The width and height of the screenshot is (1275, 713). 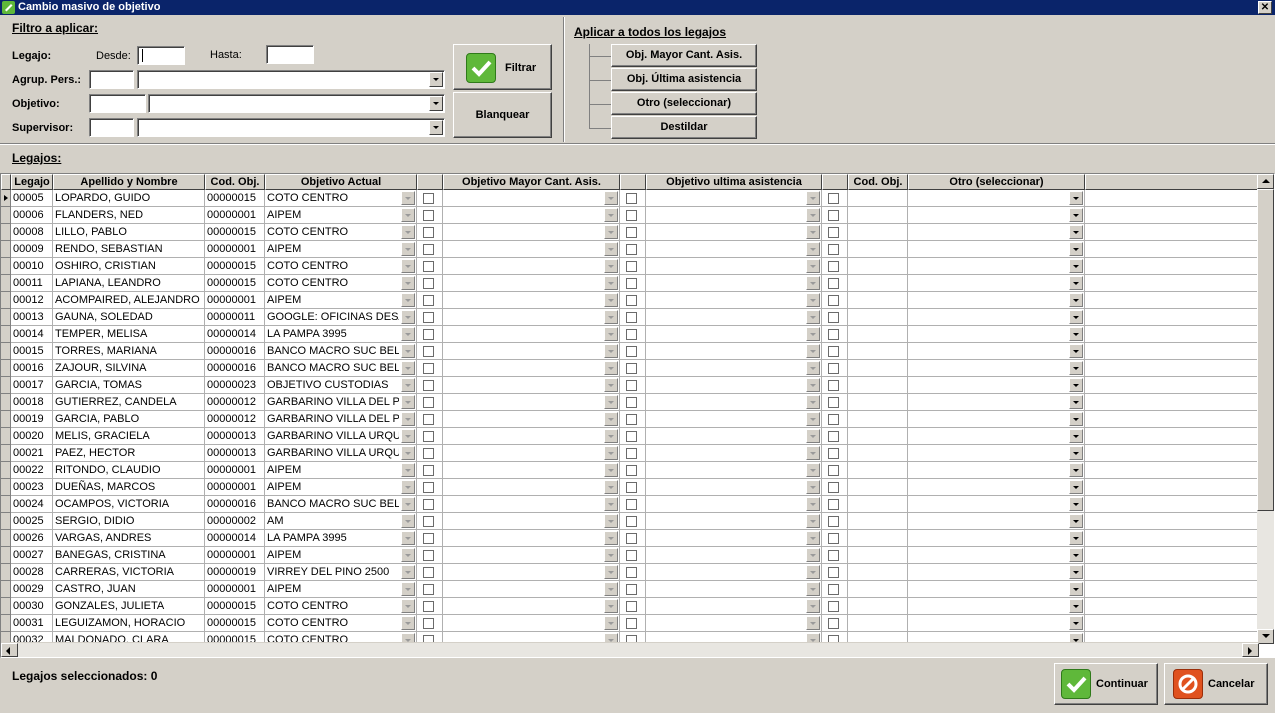 What do you see at coordinates (341, 334) in the screenshot?
I see `cell-objetivo-actual: LA PAMPA 3995` at bounding box center [341, 334].